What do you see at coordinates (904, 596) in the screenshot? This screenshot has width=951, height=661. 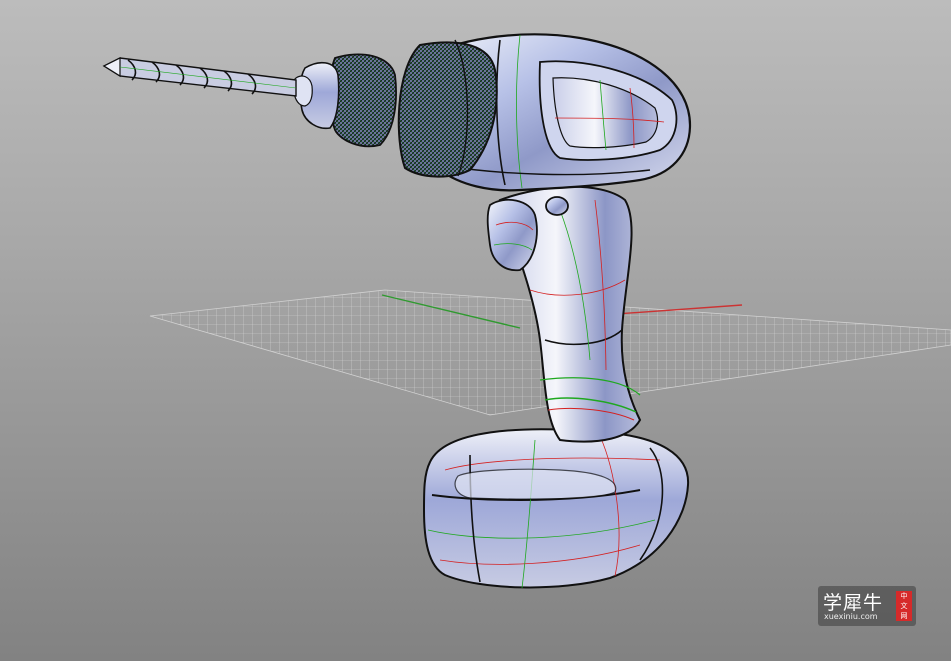 I see `watermark-badge-char: 中` at bounding box center [904, 596].